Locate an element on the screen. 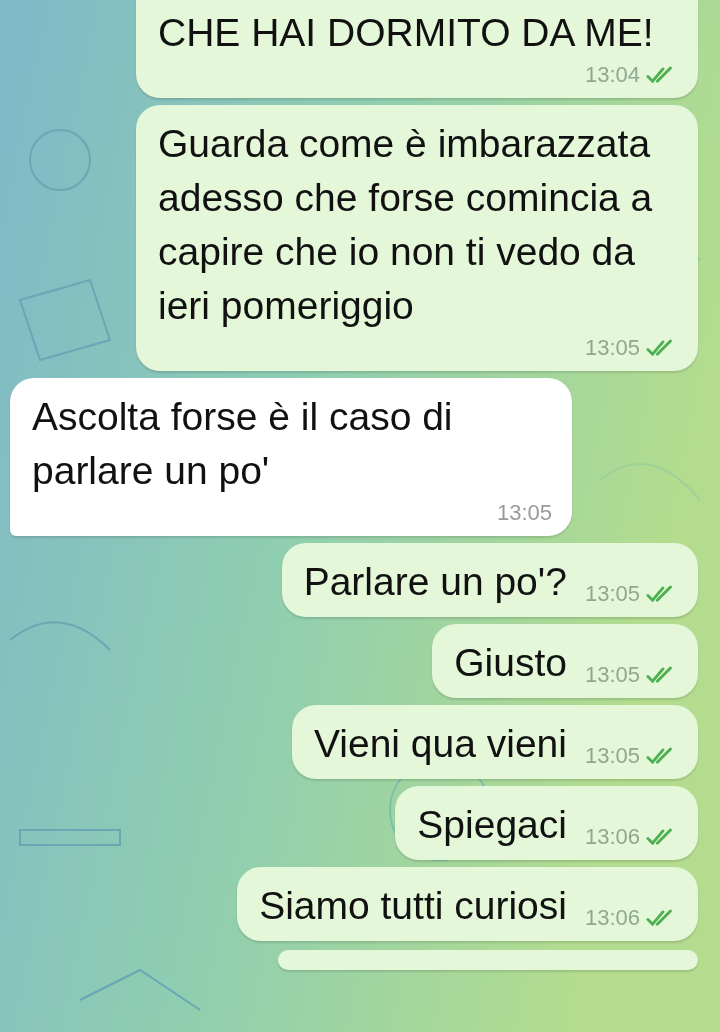  message-text: Siamo tutti curiosi is located at coordinates (413, 906).